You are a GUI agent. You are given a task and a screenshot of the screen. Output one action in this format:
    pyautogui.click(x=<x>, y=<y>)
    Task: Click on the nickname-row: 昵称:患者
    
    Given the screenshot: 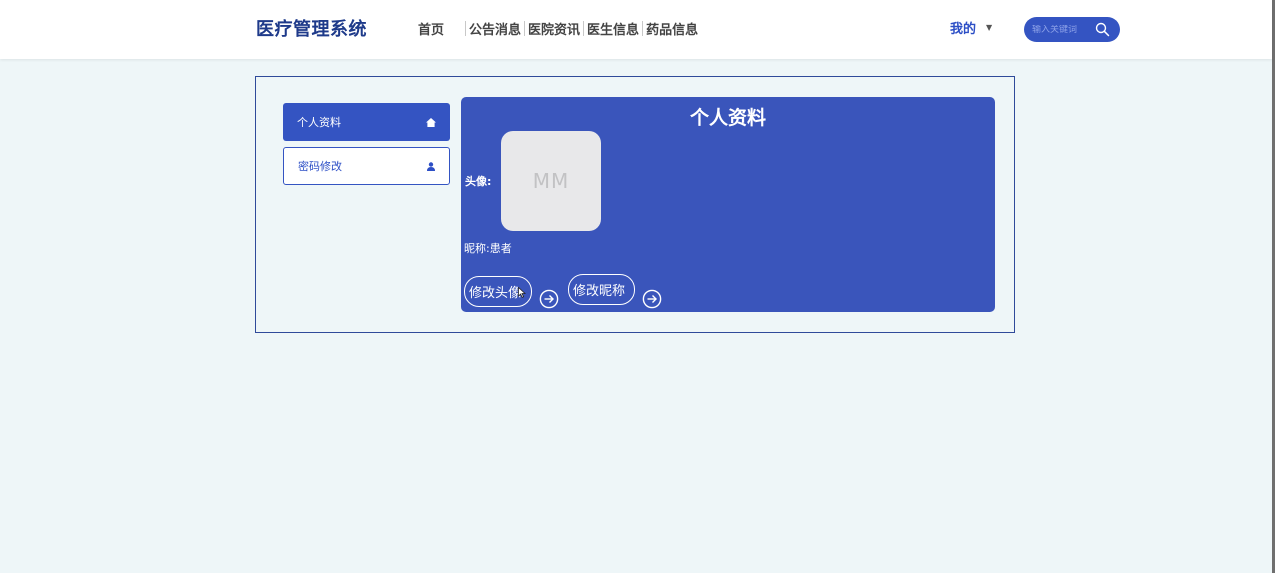 What is the action you would take?
    pyautogui.click(x=488, y=248)
    